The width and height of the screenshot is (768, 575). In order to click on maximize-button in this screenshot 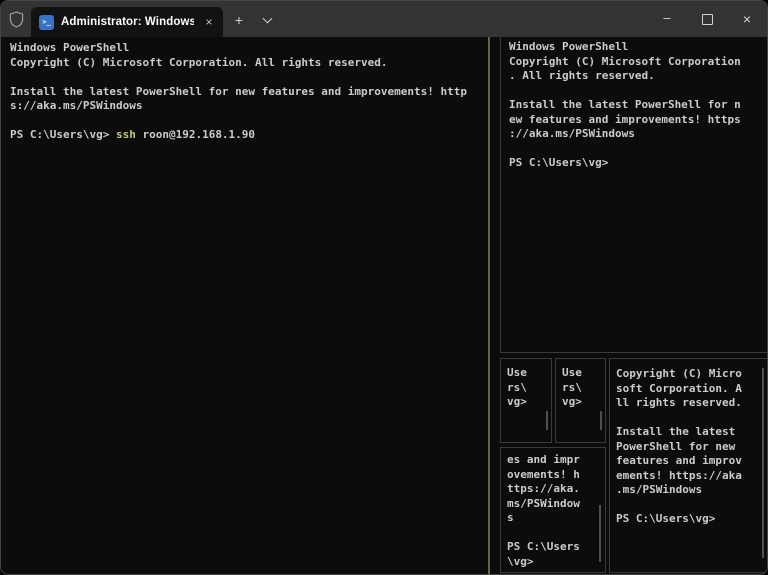, I will do `click(707, 19)`.